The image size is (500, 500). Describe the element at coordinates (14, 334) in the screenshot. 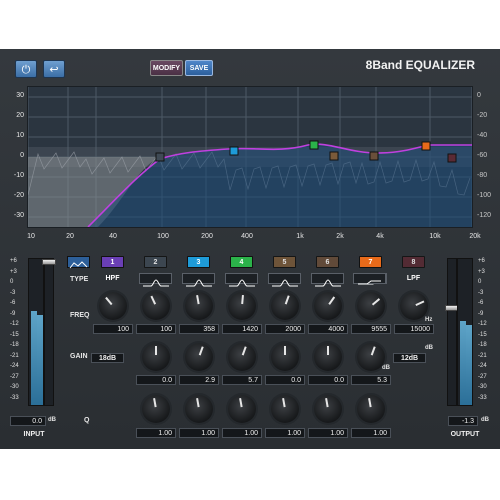

I see `input-meter-scale-label: -15` at that location.